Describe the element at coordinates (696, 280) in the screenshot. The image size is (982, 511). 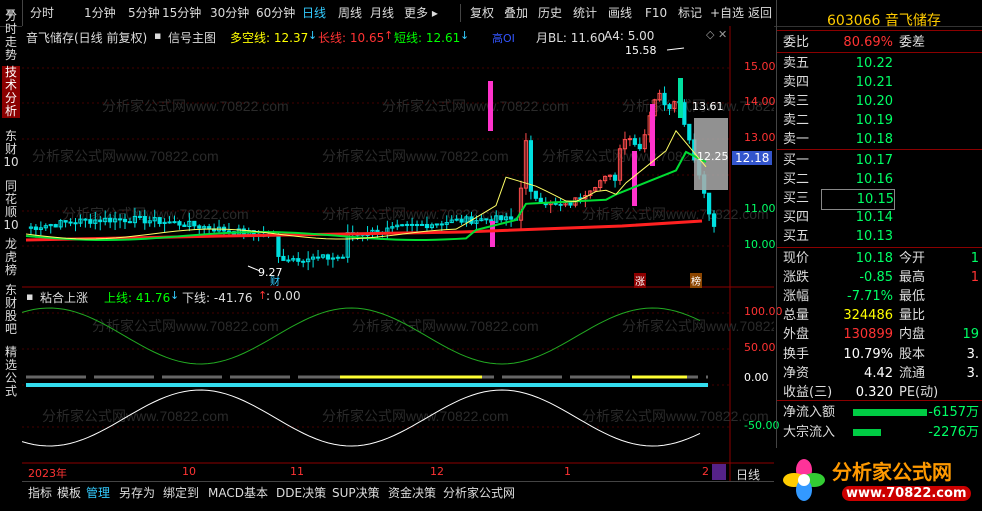
I see `bang-marker: 榜` at that location.